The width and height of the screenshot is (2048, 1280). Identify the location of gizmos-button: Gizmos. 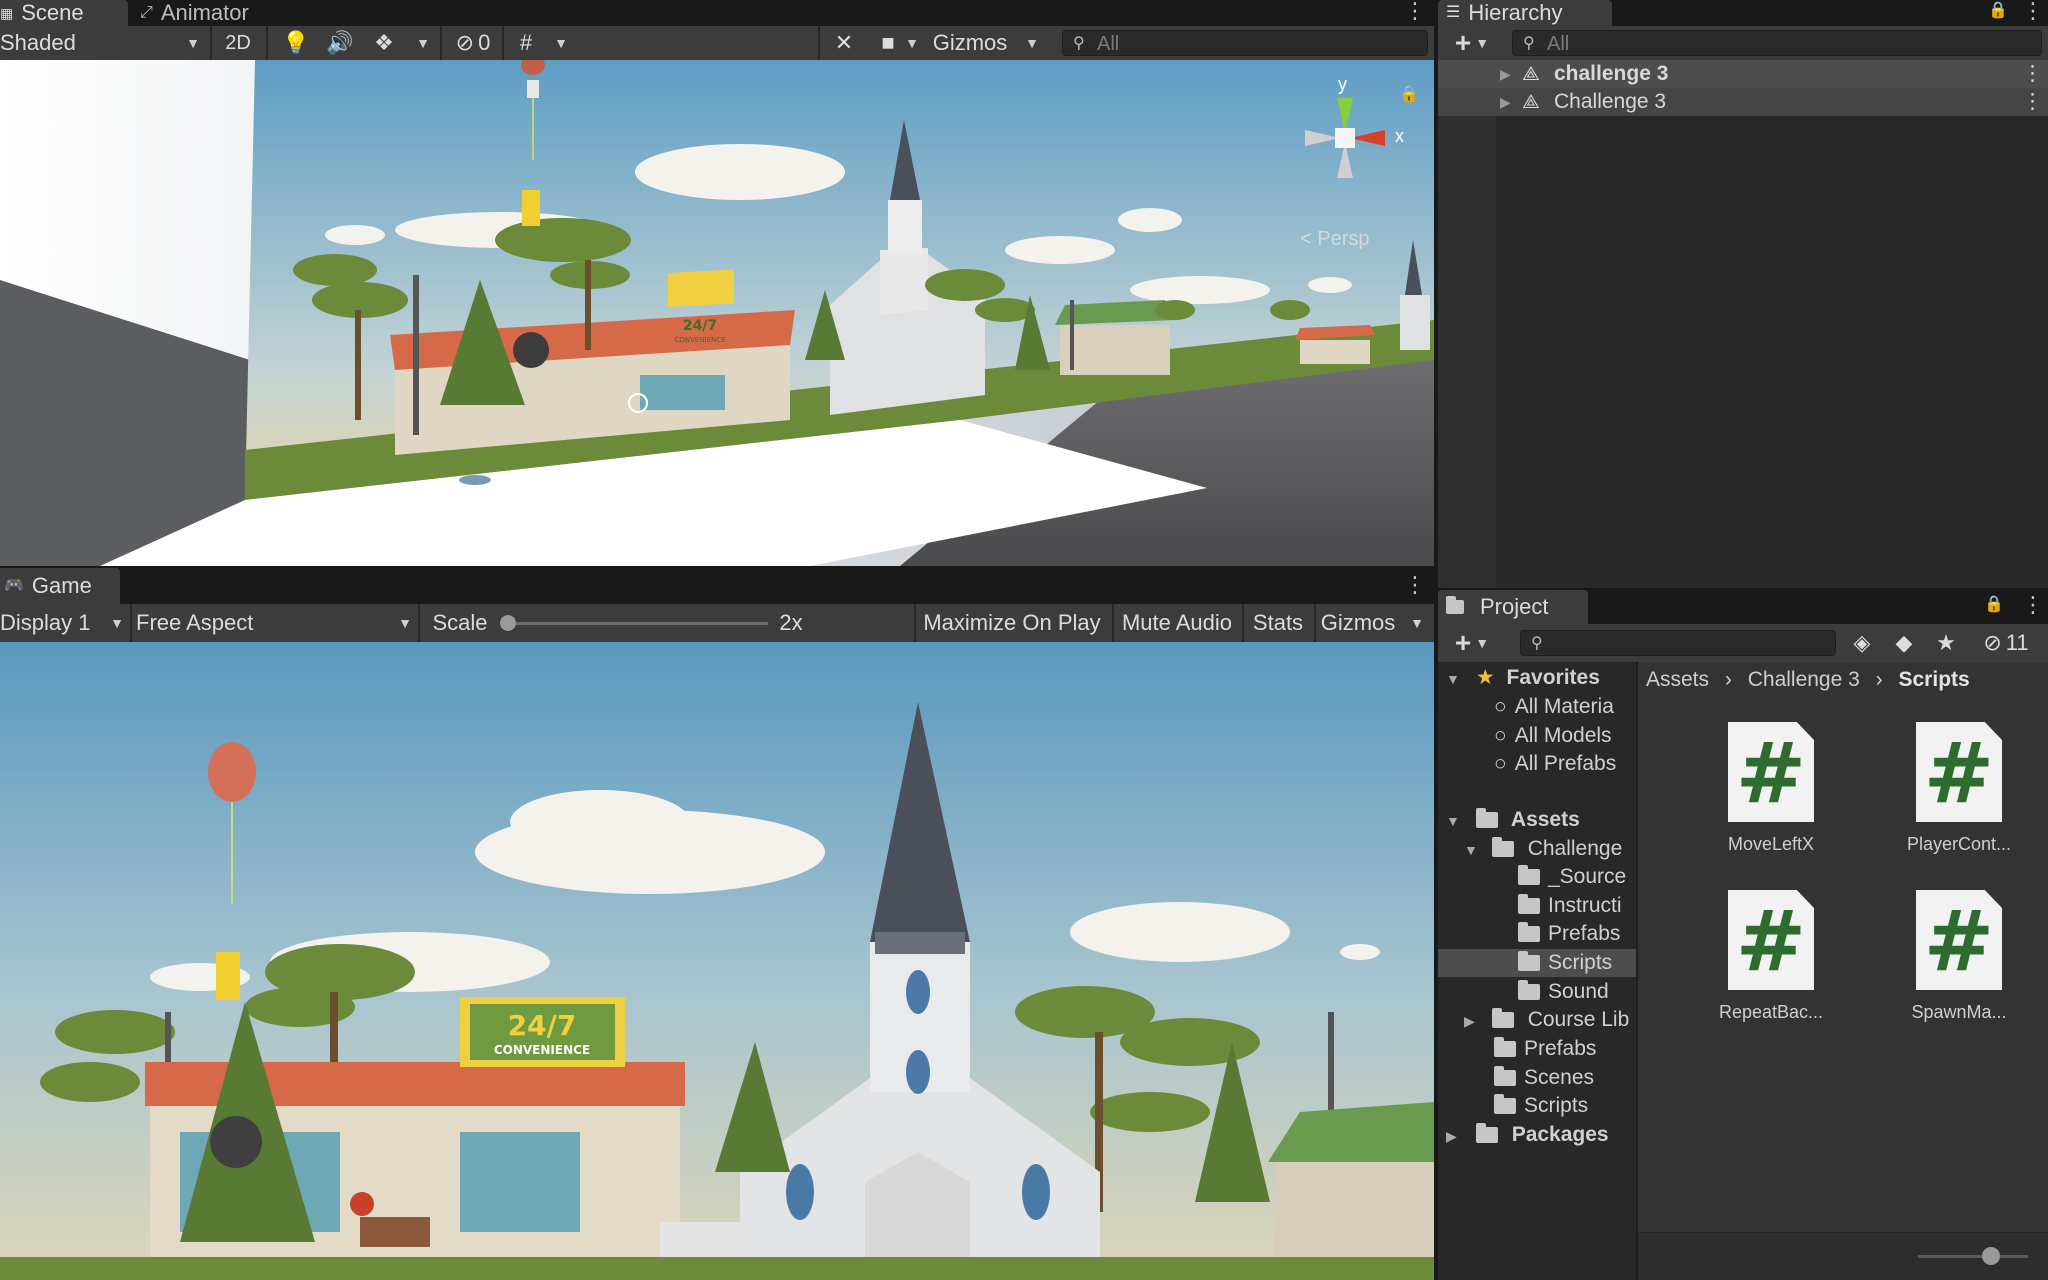
(970, 43).